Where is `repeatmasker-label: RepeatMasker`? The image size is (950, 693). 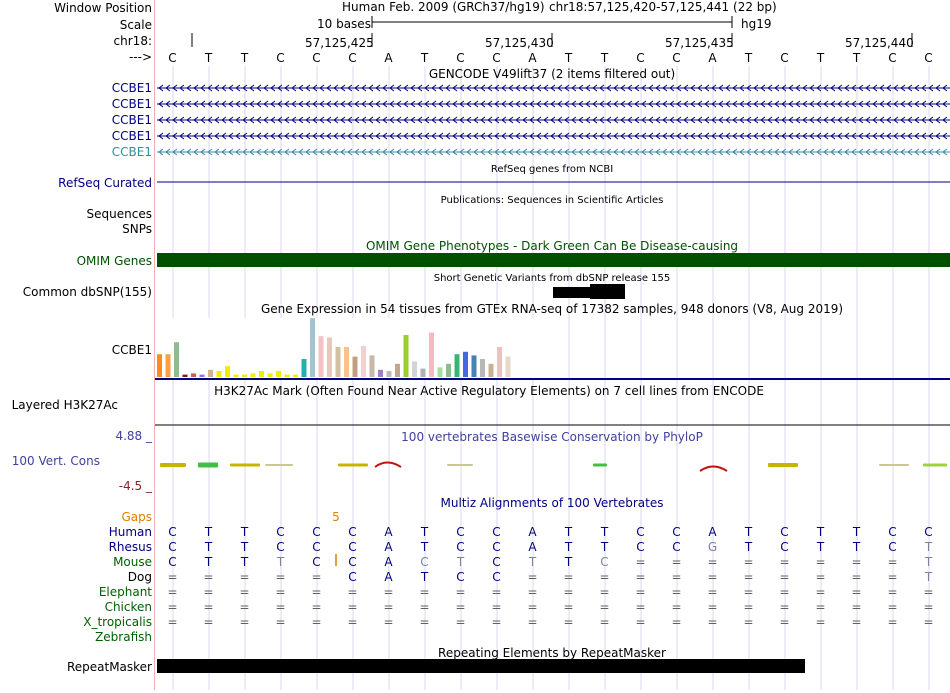
repeatmasker-label: RepeatMasker is located at coordinates (109, 667).